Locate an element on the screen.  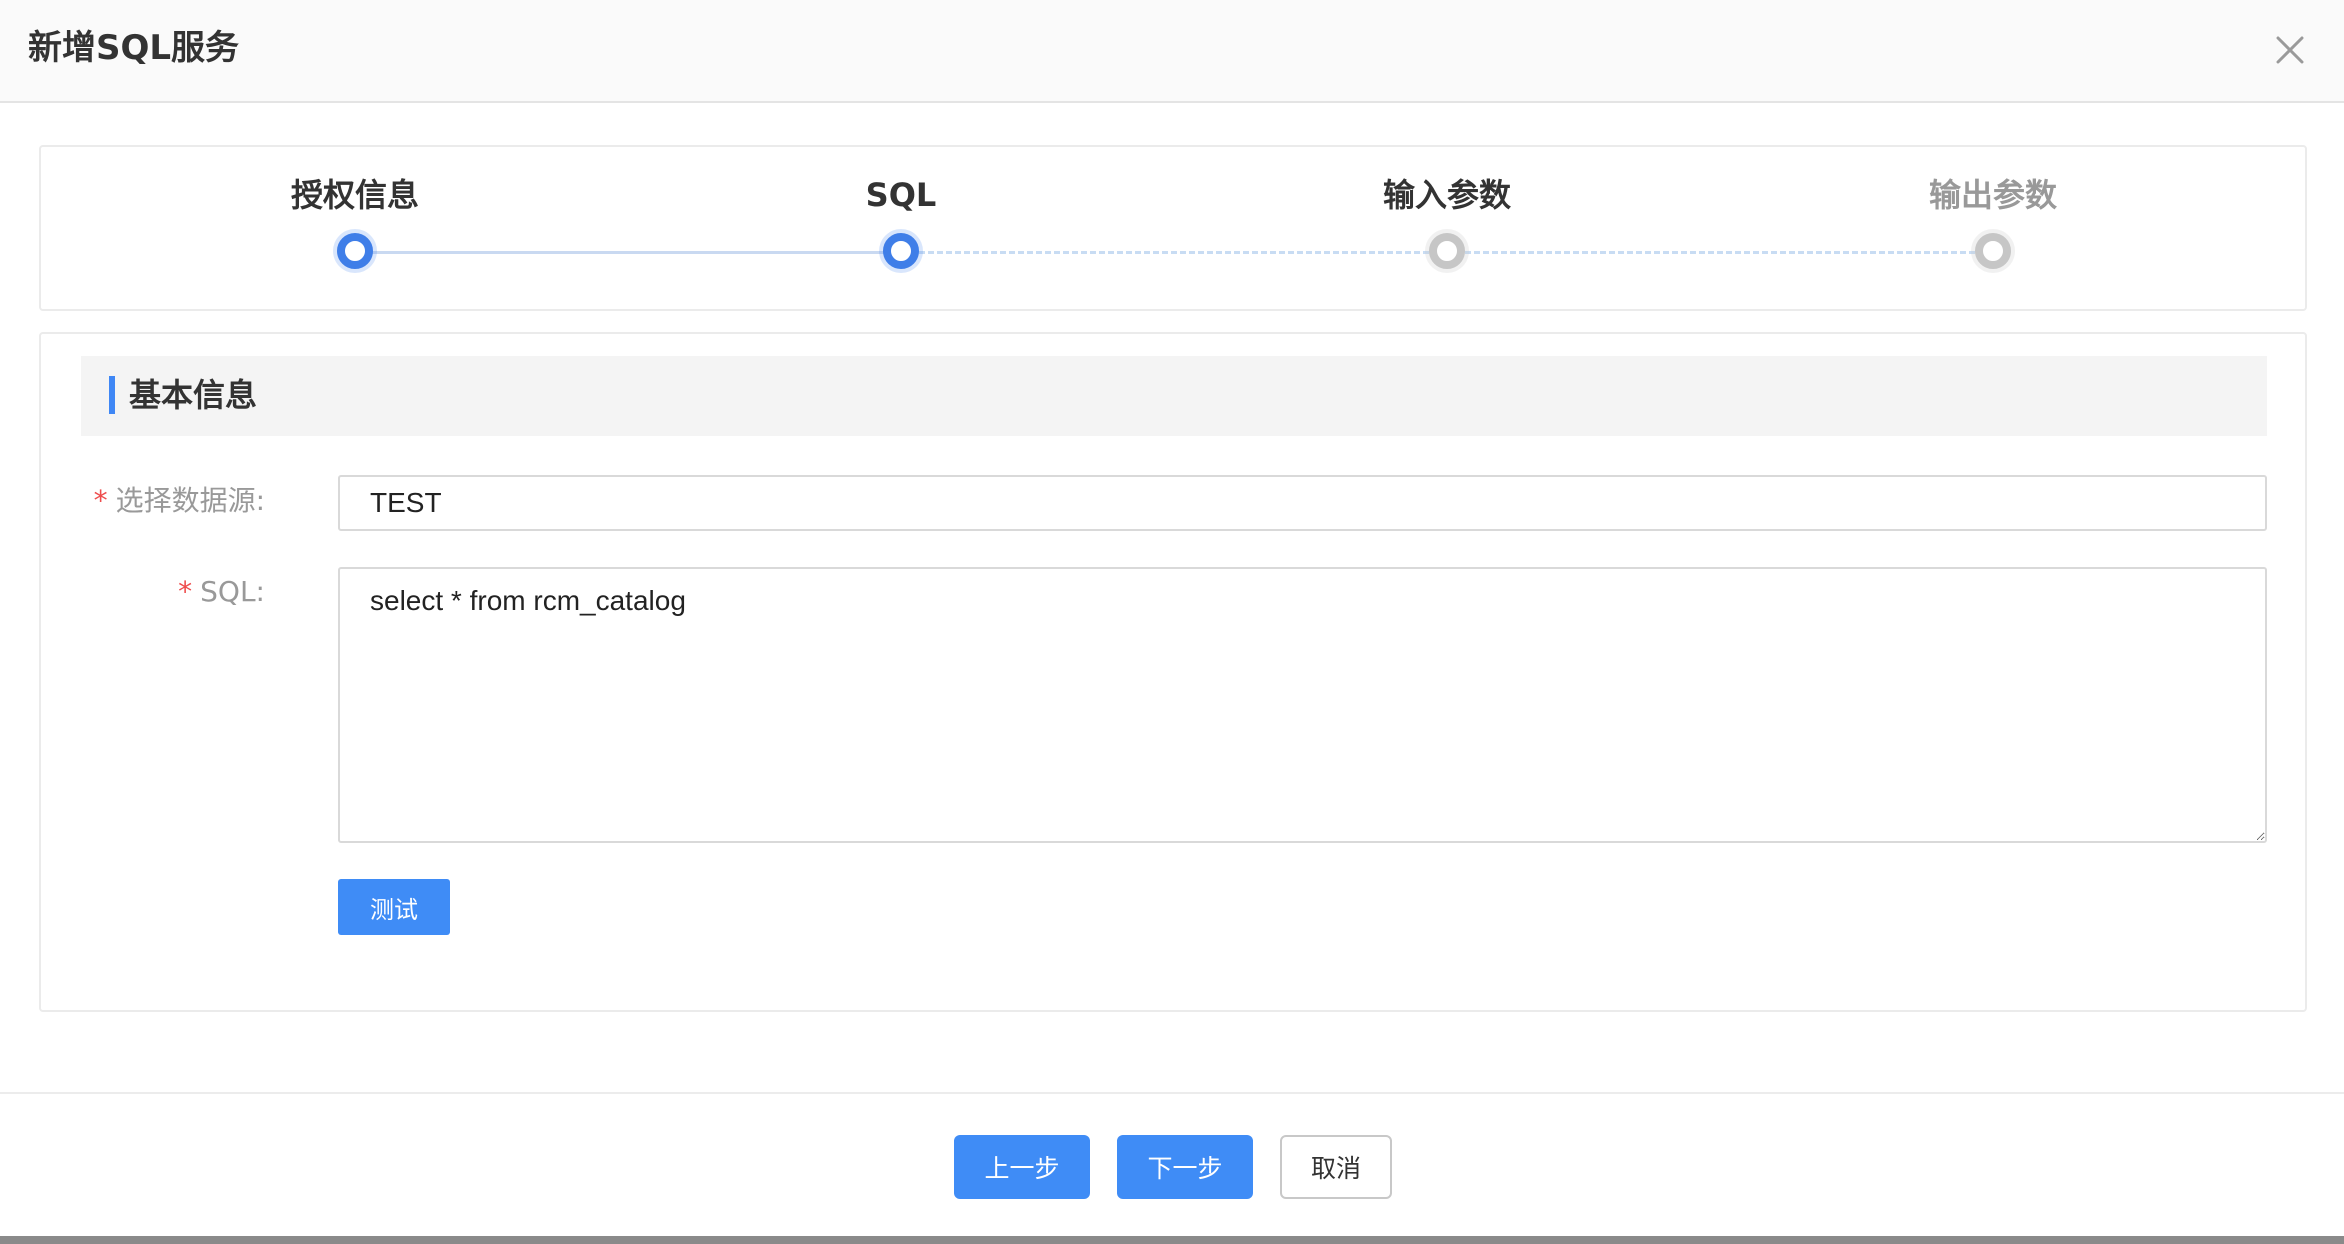
step-dot-active is located at coordinates (901, 251).